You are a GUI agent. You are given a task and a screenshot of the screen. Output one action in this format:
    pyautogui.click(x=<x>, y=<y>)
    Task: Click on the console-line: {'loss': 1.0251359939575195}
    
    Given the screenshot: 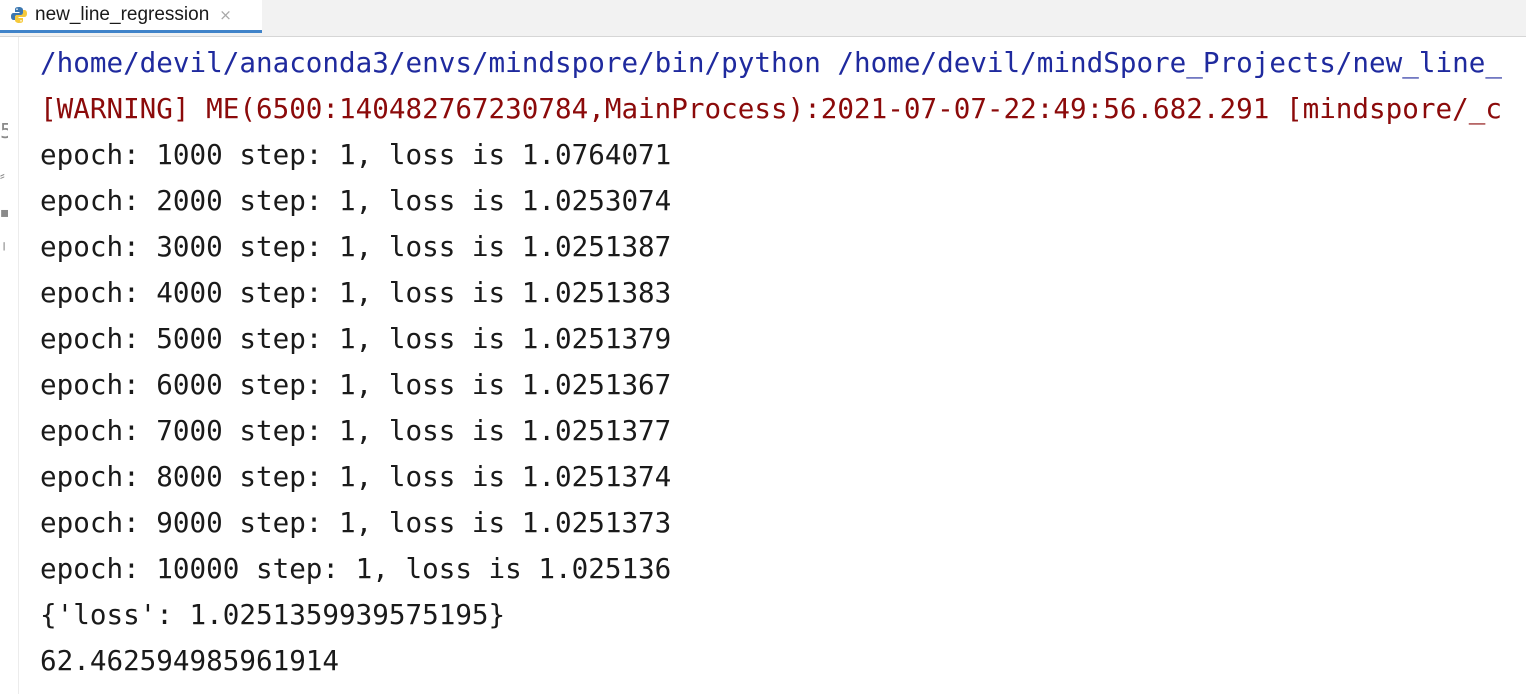 What is the action you would take?
    pyautogui.click(x=273, y=614)
    